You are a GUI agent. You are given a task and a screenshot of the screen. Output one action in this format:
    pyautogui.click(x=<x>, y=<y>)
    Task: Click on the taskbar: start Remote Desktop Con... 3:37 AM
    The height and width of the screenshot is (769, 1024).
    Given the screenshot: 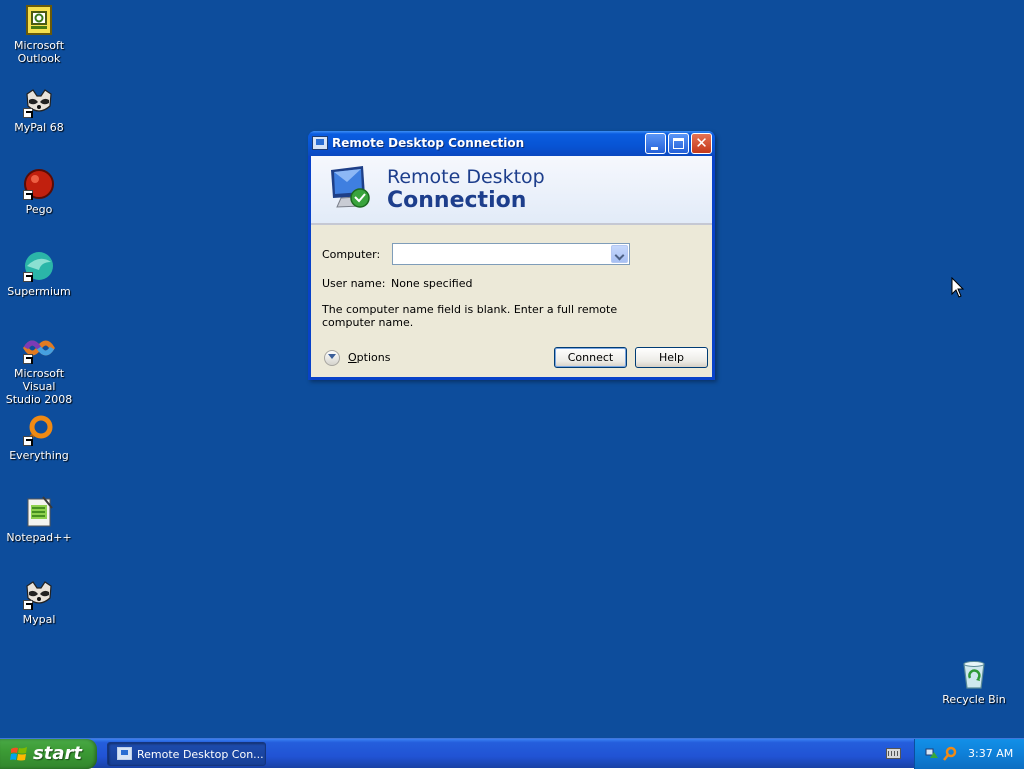 What is the action you would take?
    pyautogui.click(x=512, y=753)
    